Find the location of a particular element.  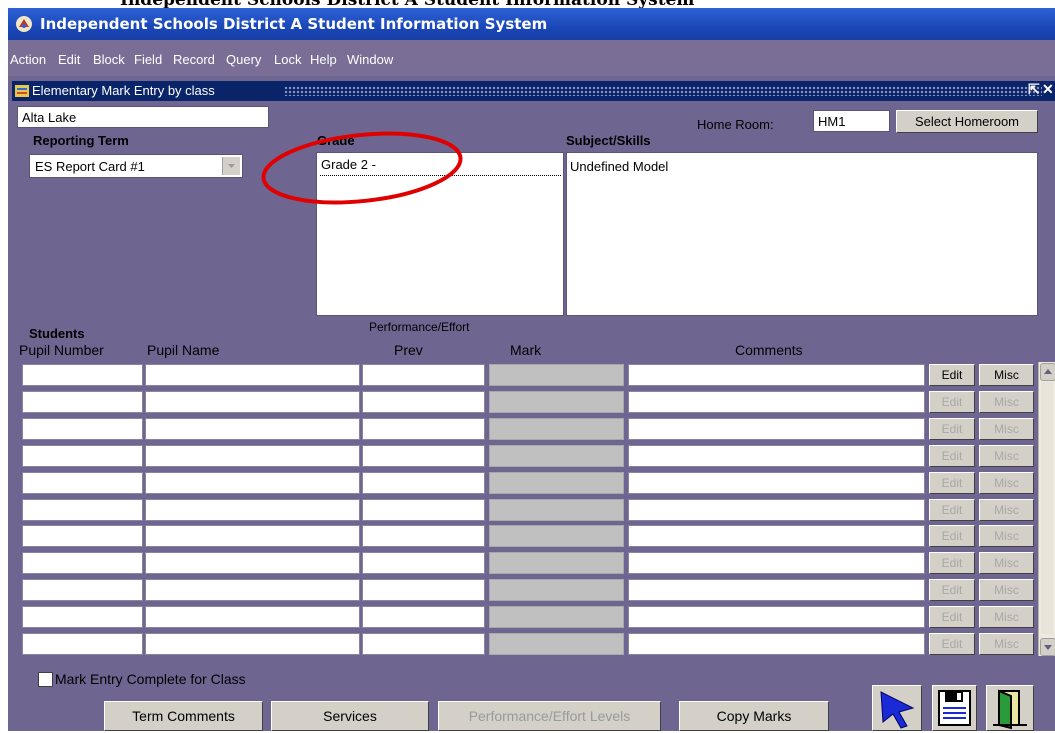

menu-action: Action is located at coordinates (28, 59).